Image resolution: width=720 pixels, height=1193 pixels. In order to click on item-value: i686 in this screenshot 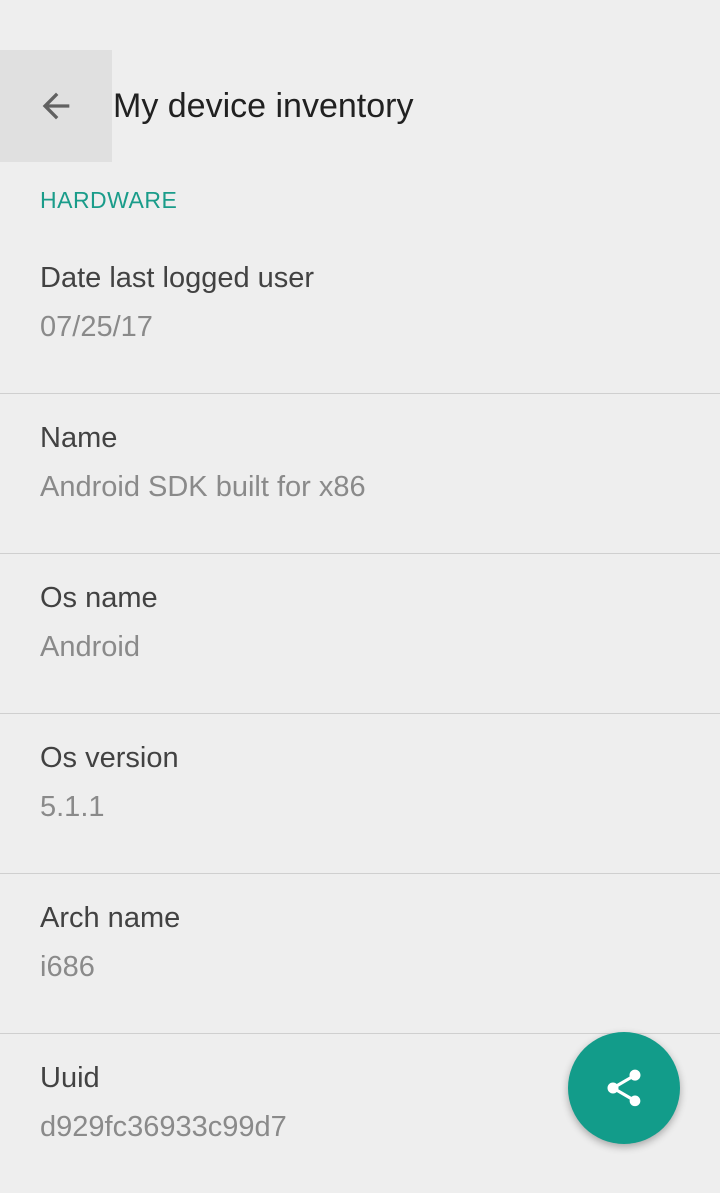, I will do `click(67, 967)`.